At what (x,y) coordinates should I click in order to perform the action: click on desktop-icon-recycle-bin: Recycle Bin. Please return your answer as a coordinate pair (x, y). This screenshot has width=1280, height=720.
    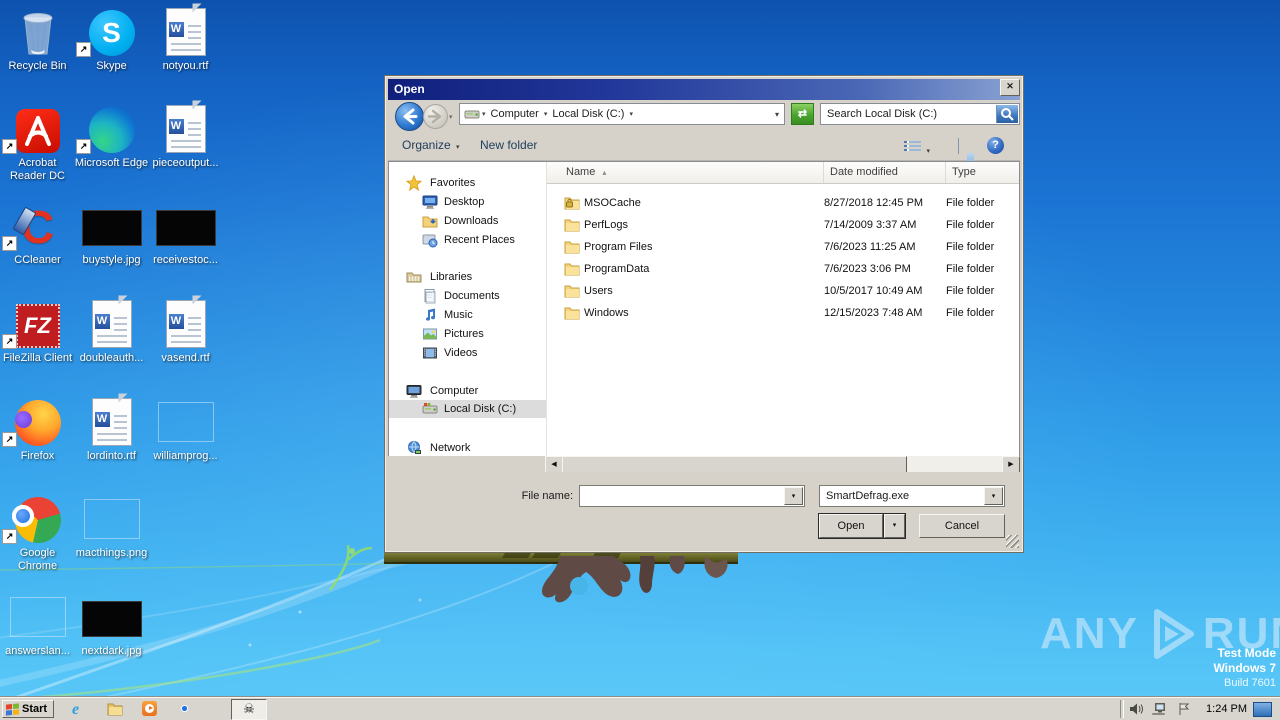
    Looking at the image, I should click on (37, 39).